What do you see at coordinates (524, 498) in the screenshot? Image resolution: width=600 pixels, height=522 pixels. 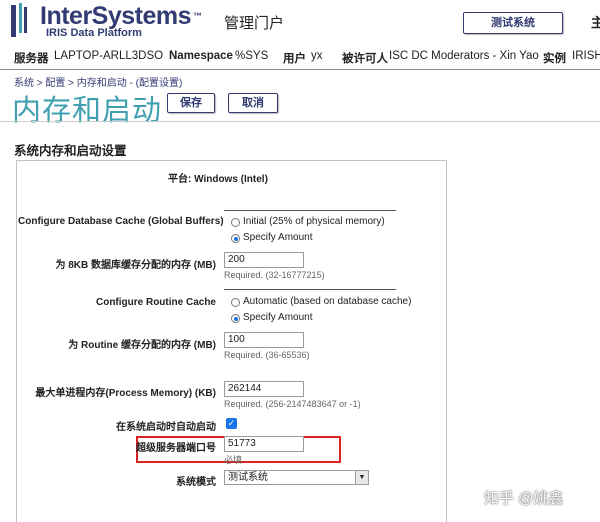 I see `watermark: 知乎 @姚鑫` at bounding box center [524, 498].